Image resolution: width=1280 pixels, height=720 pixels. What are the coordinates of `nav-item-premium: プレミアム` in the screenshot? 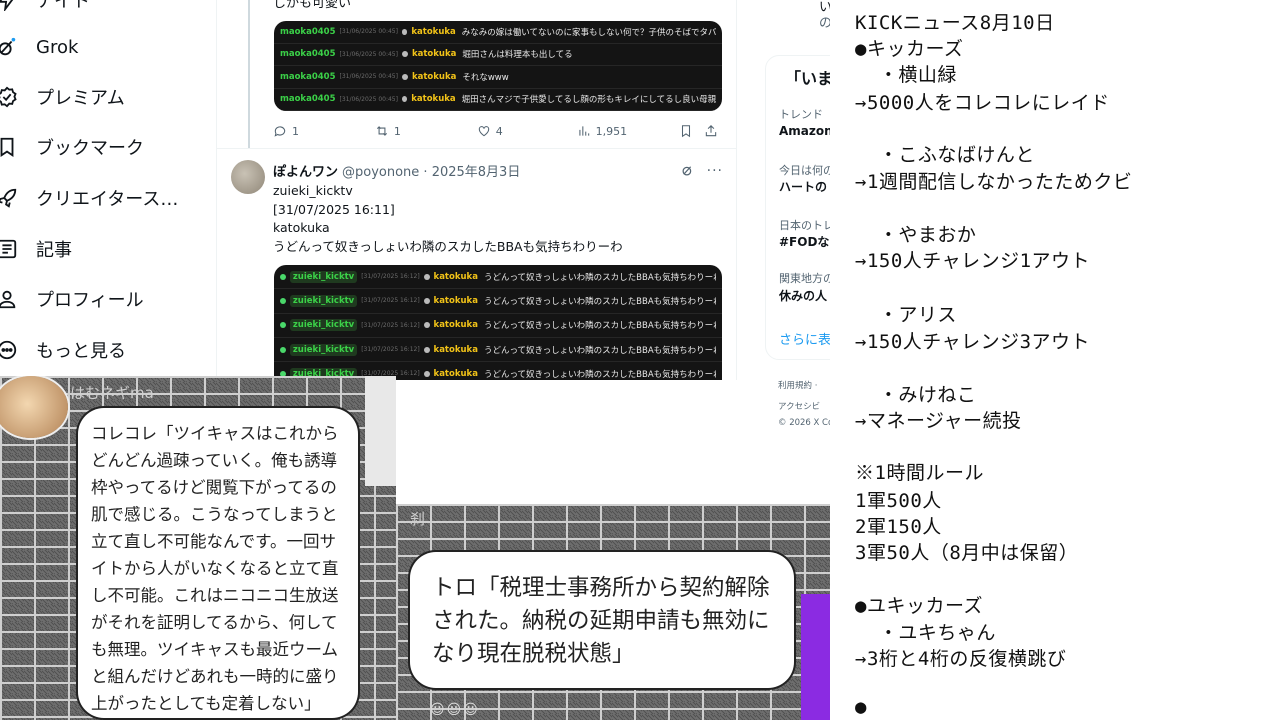 It's located at (62, 97).